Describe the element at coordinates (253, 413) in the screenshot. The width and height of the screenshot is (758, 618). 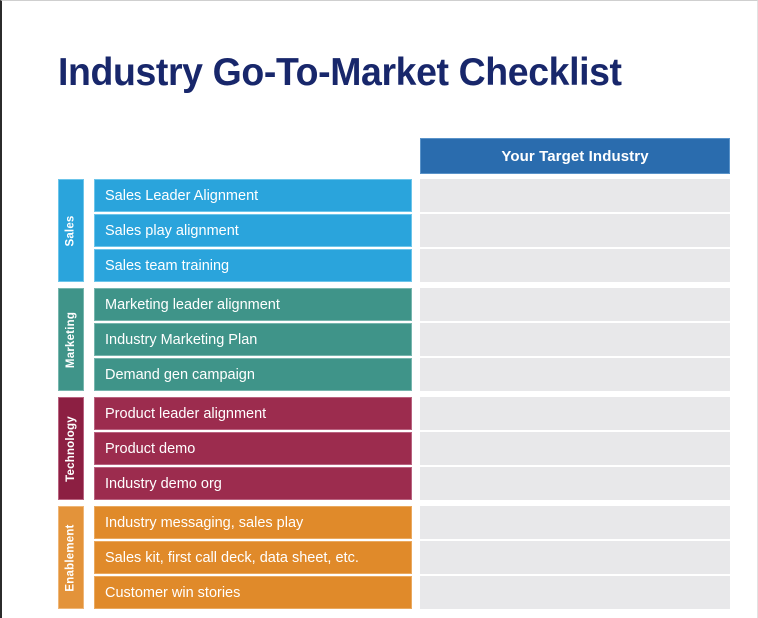
I see `table-row: Product leader alignment` at that location.